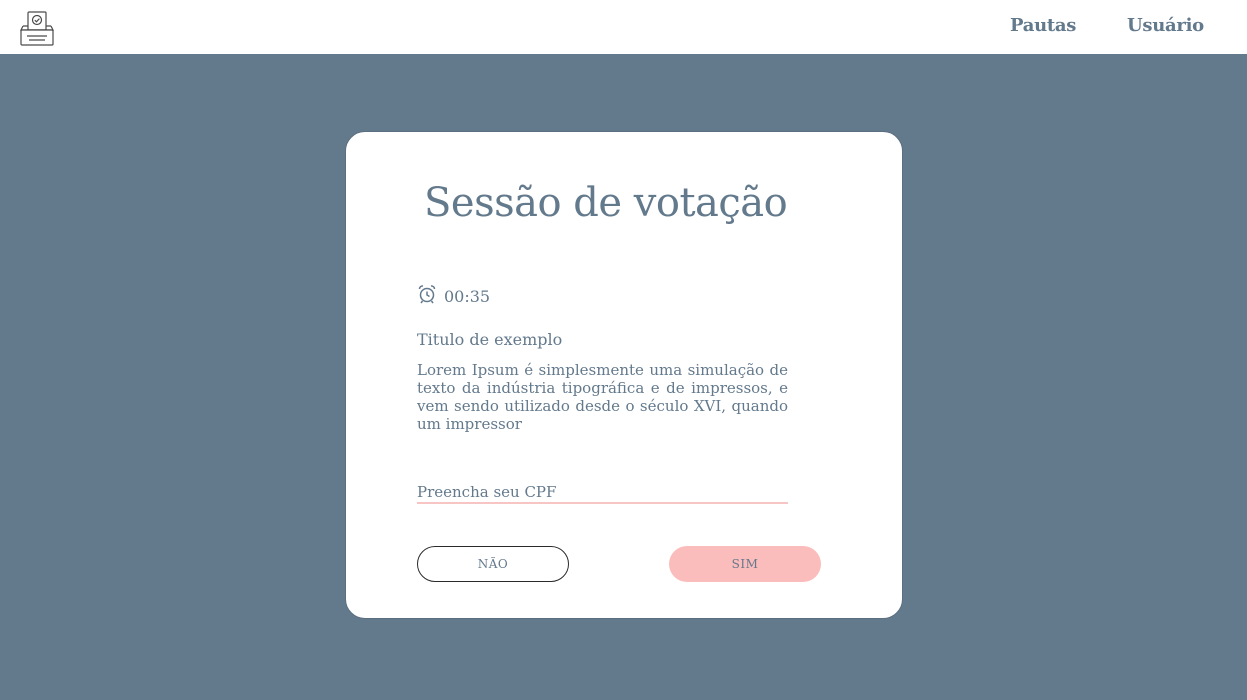  What do you see at coordinates (745, 564) in the screenshot?
I see `vote-yes-button: SIM` at bounding box center [745, 564].